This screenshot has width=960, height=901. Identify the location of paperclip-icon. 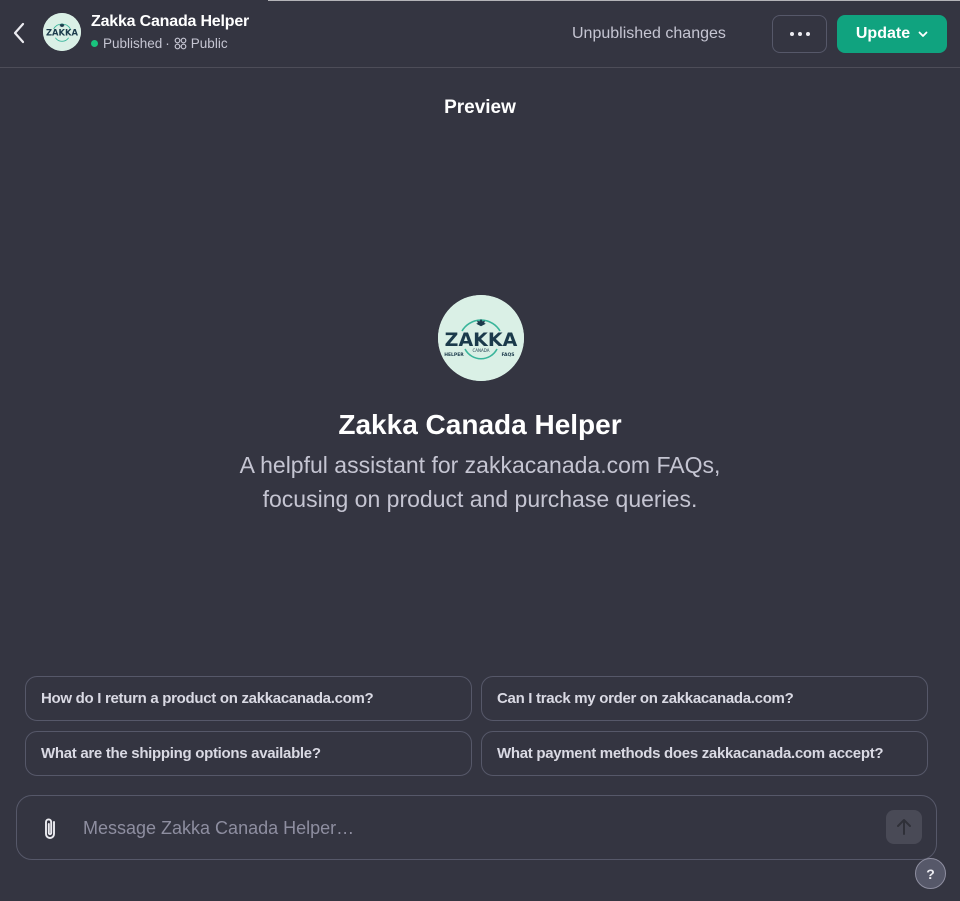
(50, 828).